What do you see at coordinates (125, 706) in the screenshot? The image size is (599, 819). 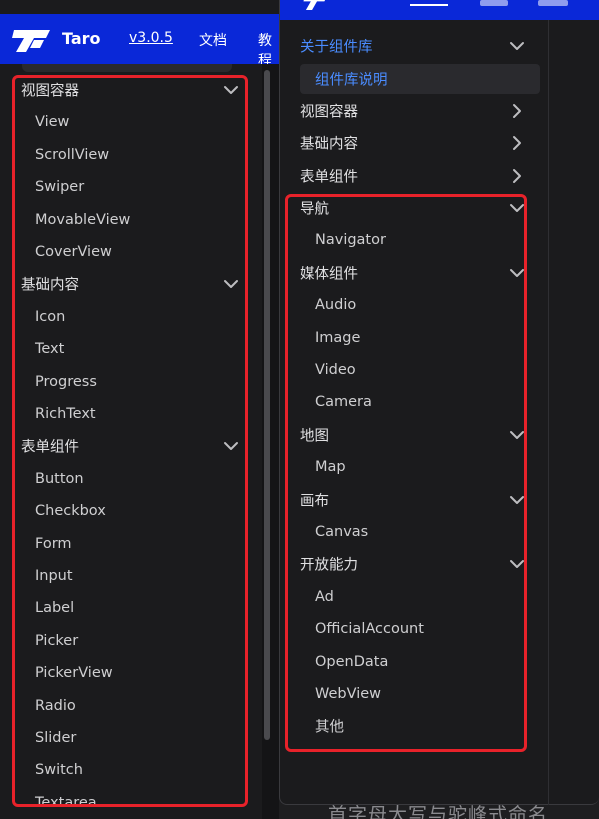 I see `sidebar-item-radio: Radio` at bounding box center [125, 706].